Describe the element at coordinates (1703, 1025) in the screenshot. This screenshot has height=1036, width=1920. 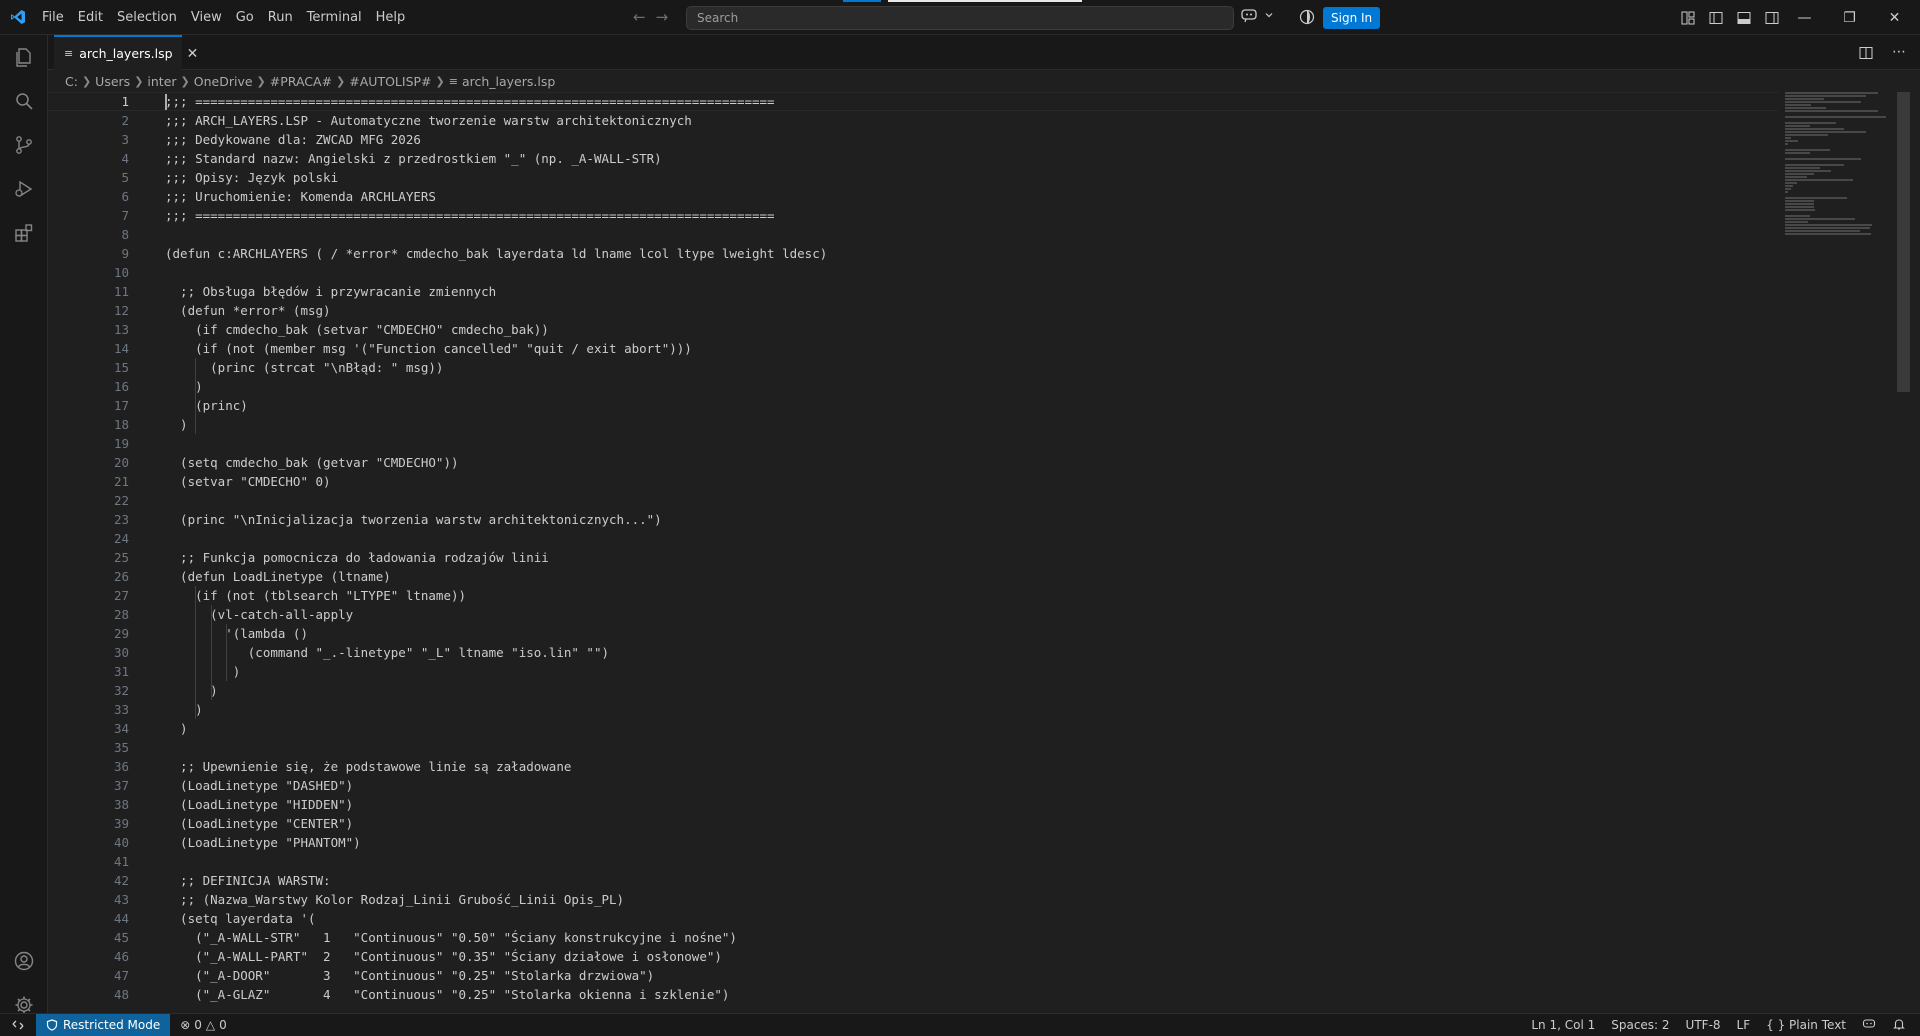
I see `encoding: UTF-8` at that location.